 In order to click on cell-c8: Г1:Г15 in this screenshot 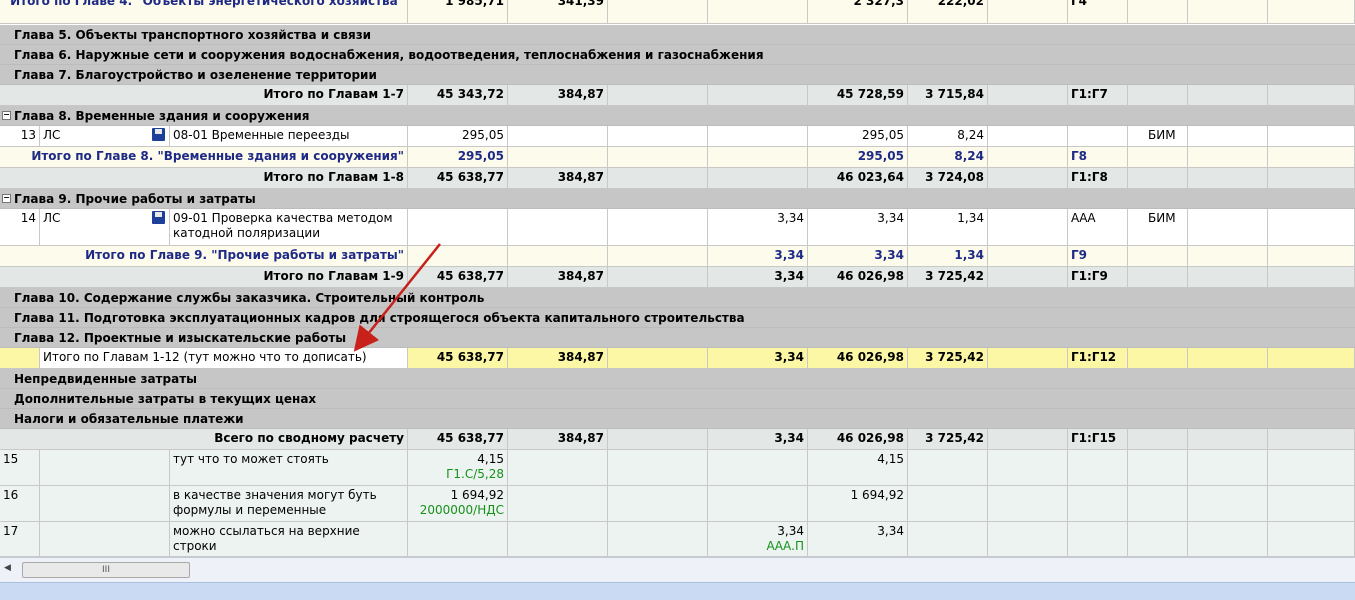, I will do `click(1098, 439)`.